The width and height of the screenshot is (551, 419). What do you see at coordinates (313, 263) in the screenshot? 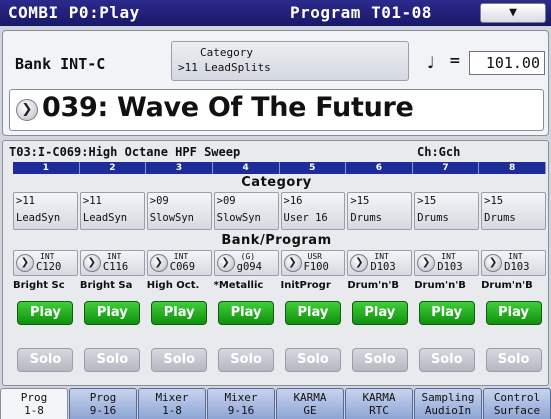
I see `timbre-program-select: ❯ USR F100` at bounding box center [313, 263].